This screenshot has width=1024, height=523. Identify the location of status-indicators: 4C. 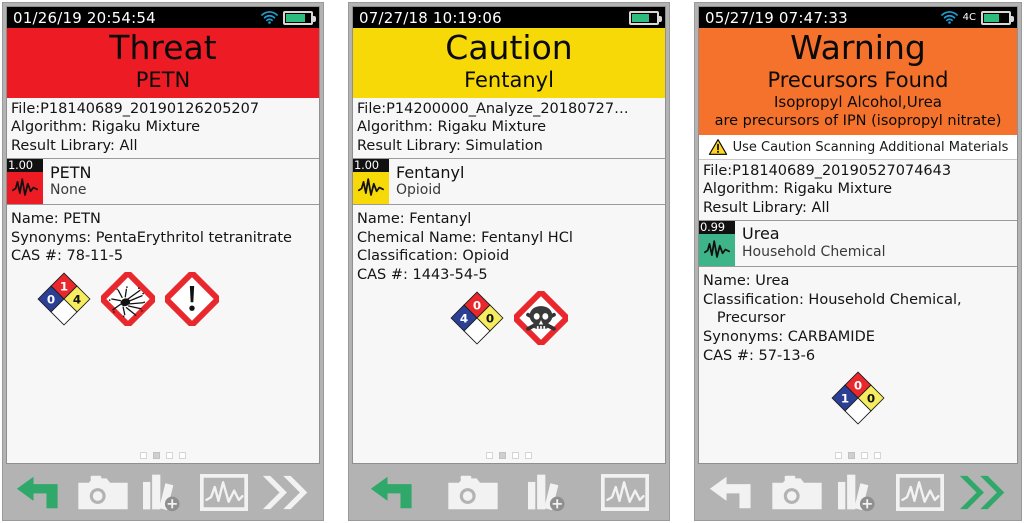
(977, 17).